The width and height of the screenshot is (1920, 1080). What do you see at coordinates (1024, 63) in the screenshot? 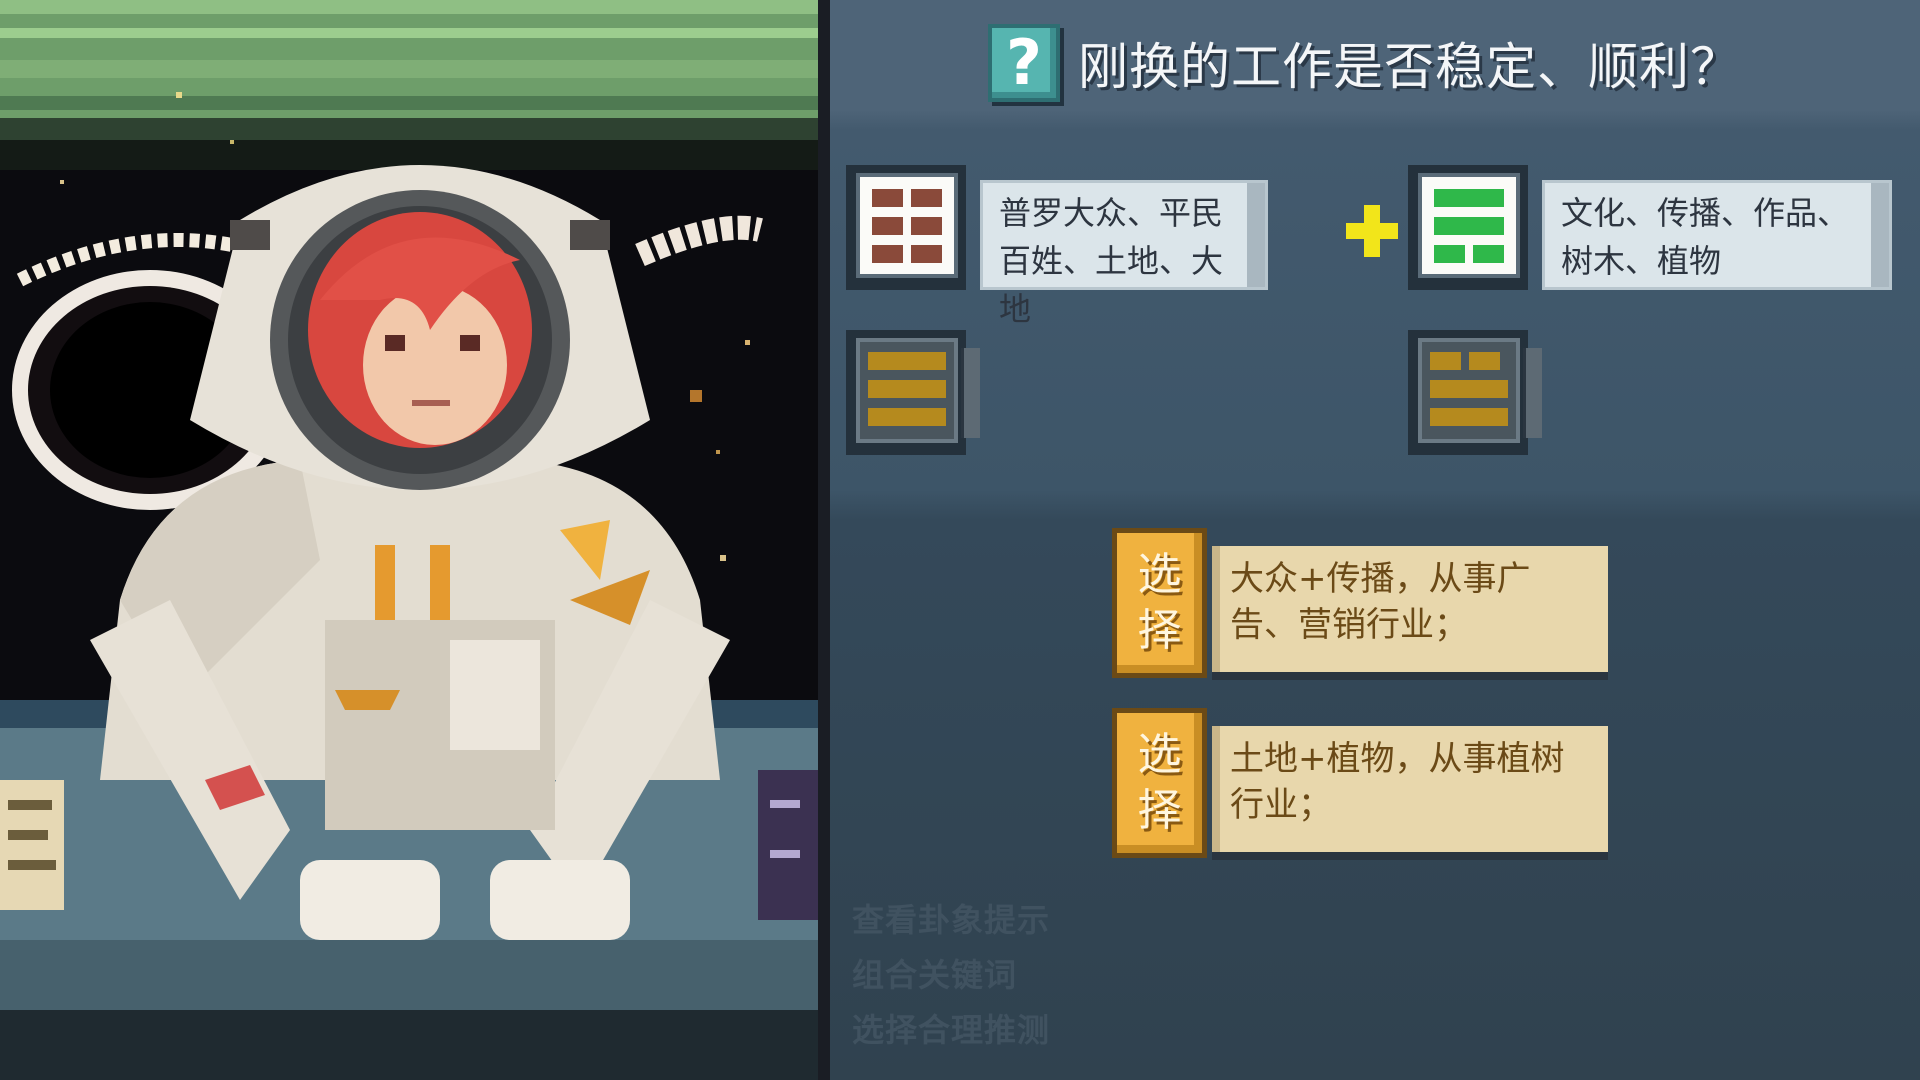
I see `question-mark-icon: ?` at bounding box center [1024, 63].